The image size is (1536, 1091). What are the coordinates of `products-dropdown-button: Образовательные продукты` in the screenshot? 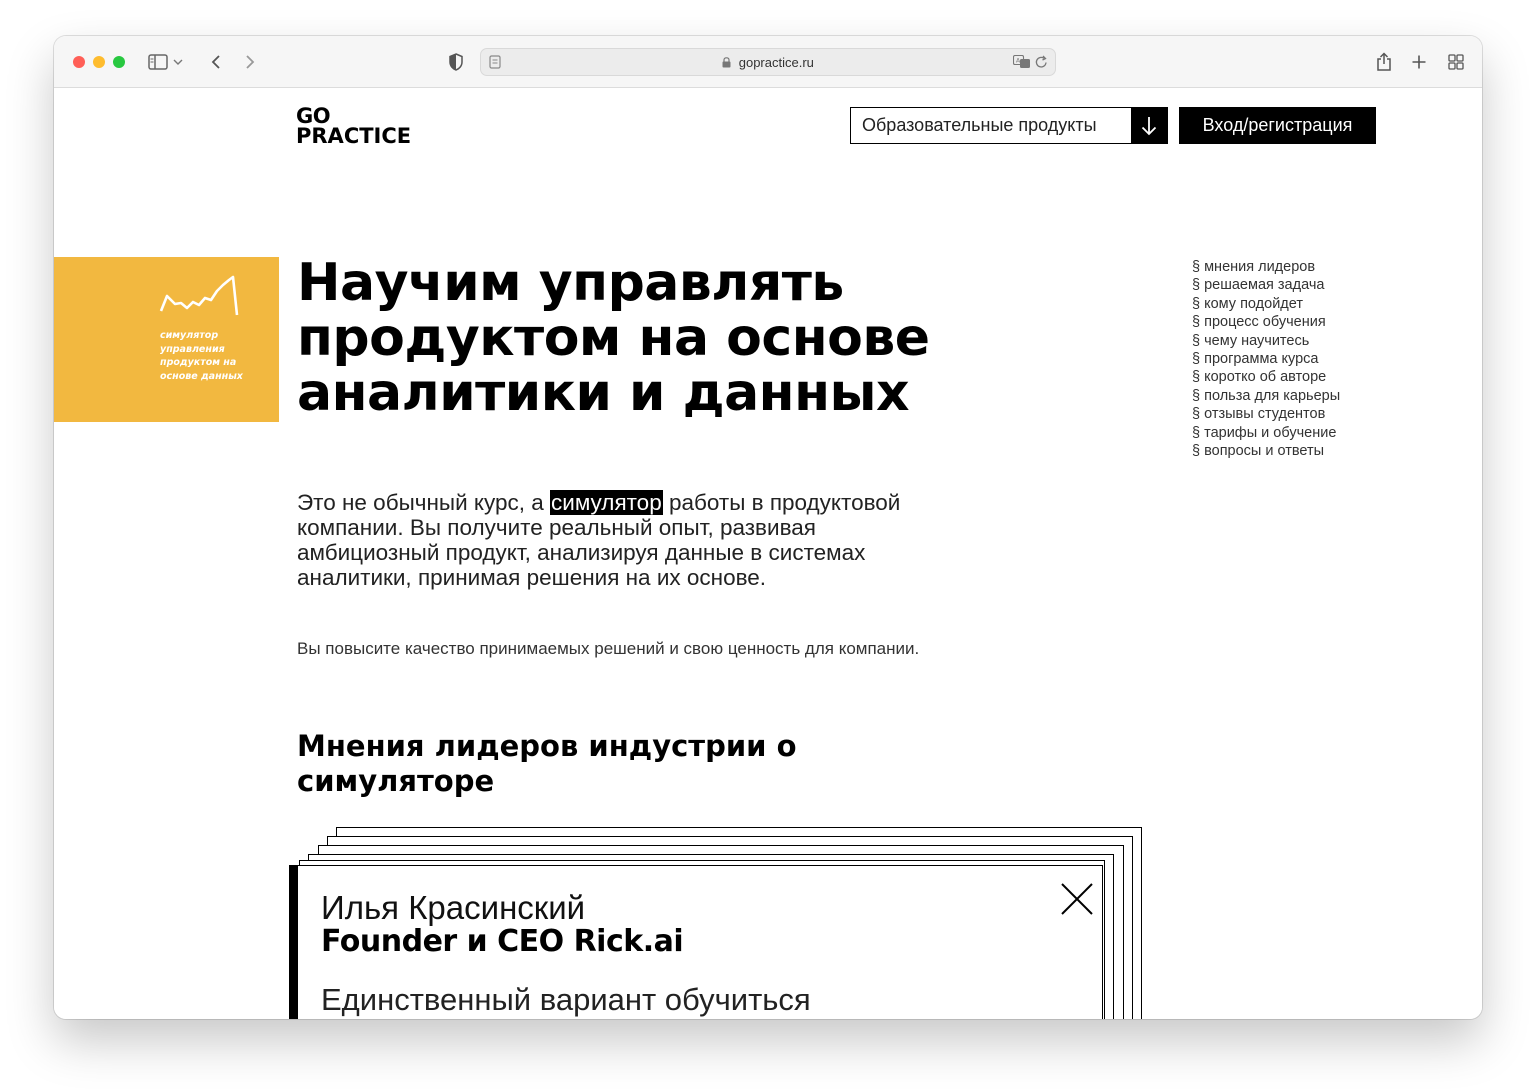 It's located at (1009, 125).